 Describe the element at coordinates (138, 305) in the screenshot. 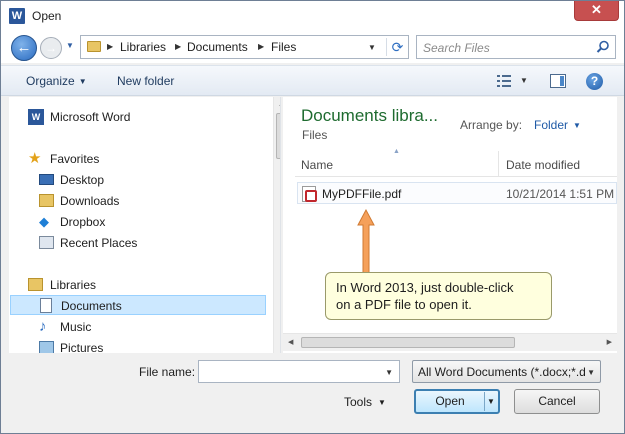

I see `sidebar-item-documents: Documents` at that location.